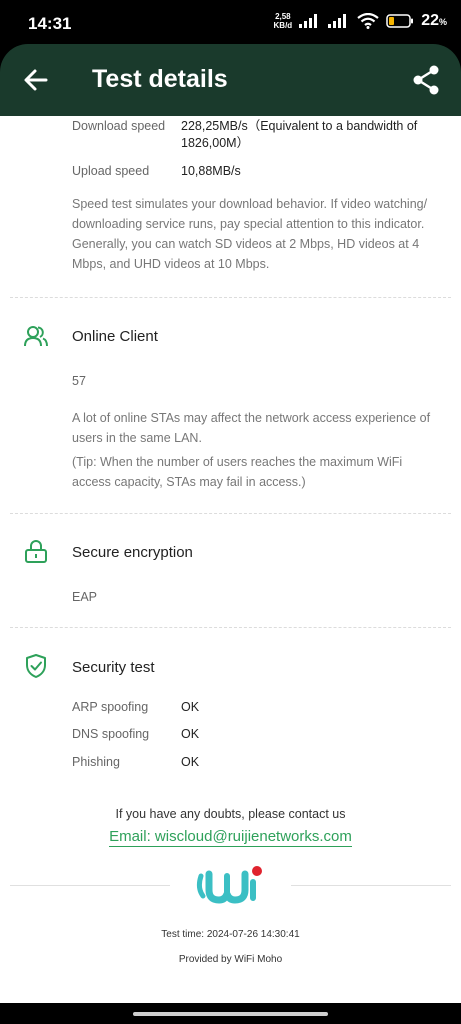 The width and height of the screenshot is (461, 1024). Describe the element at coordinates (400, 21) in the screenshot. I see `battery-icon` at that location.